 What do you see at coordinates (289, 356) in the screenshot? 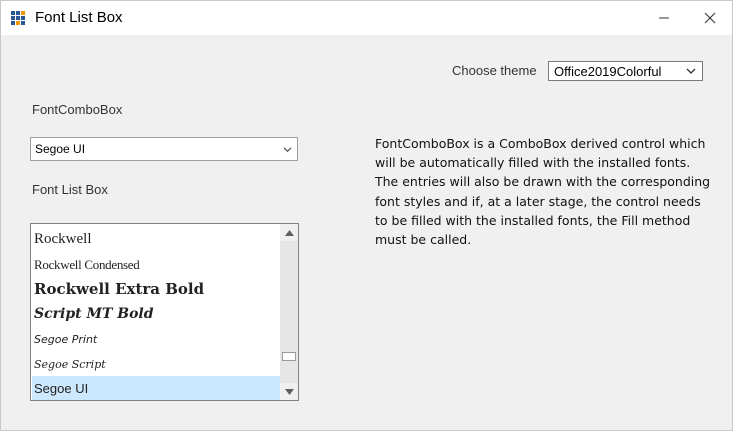
I see `scroll-thumb` at bounding box center [289, 356].